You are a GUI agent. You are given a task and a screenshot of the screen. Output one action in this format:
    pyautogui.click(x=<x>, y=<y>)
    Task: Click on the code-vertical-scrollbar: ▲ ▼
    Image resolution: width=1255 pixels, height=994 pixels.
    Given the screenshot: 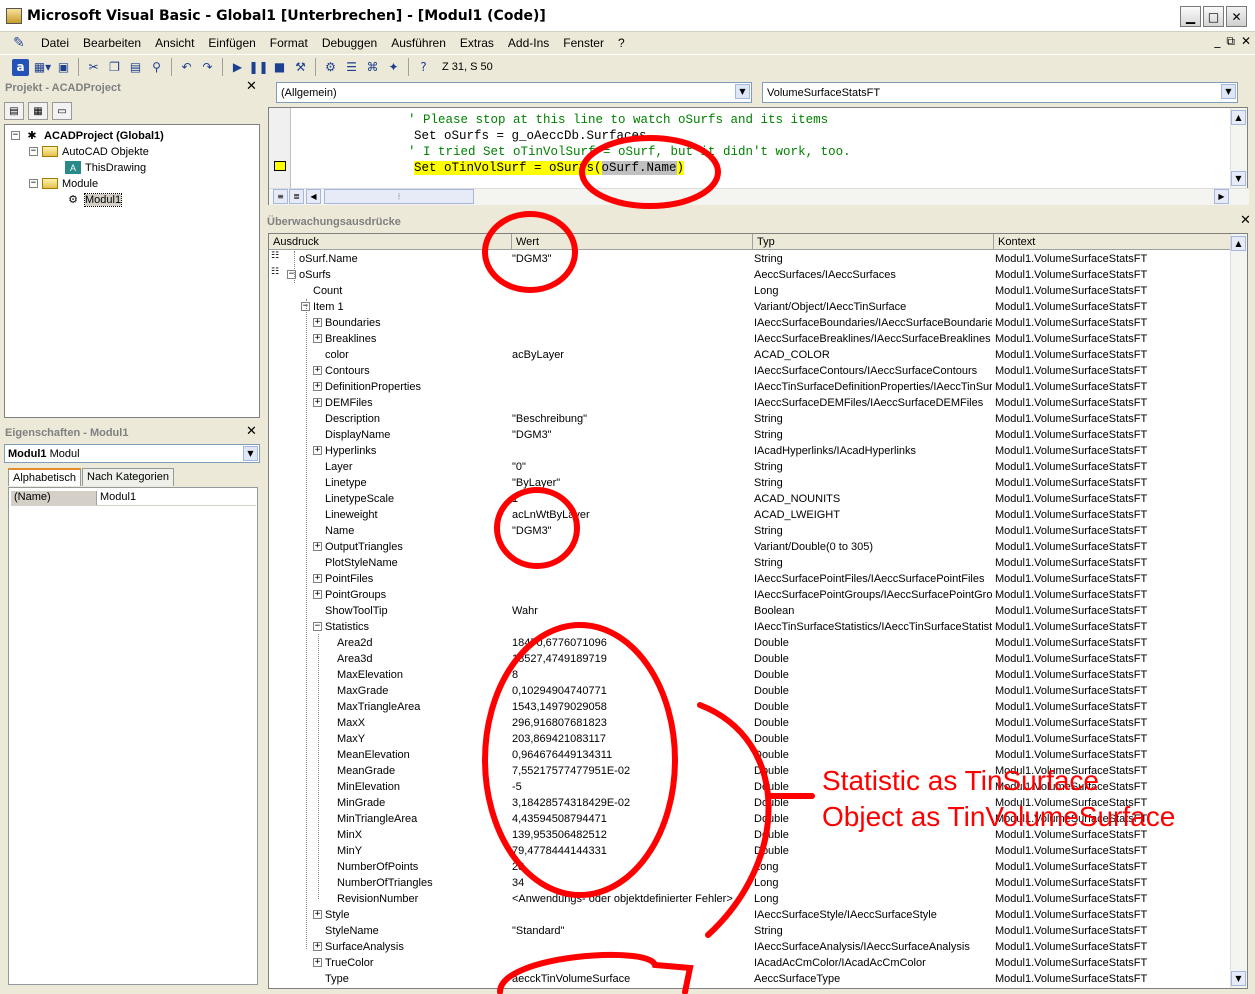 What is the action you would take?
    pyautogui.click(x=1238, y=148)
    